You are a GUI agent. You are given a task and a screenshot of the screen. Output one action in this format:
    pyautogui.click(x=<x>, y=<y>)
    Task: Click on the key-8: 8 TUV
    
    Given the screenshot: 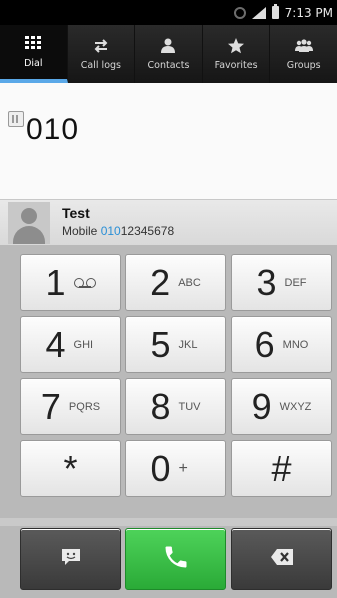 What is the action you would take?
    pyautogui.click(x=175, y=406)
    